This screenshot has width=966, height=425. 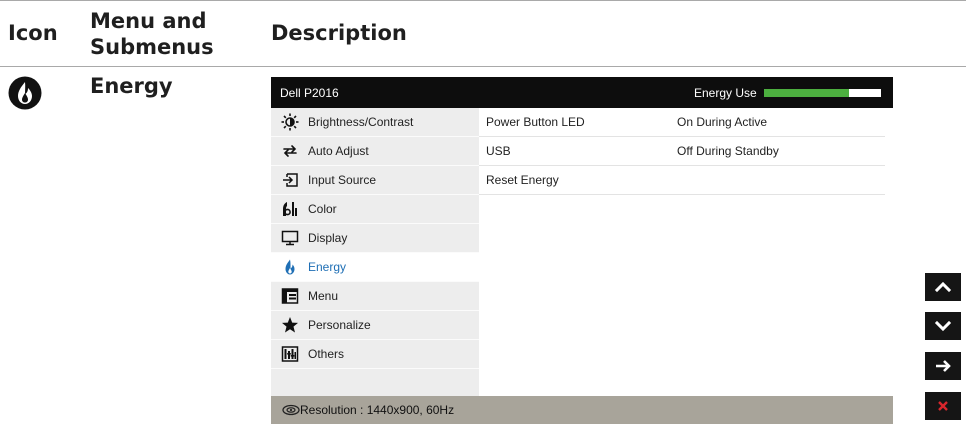 I want to click on energy-use-label: Energy Use, so click(x=725, y=93).